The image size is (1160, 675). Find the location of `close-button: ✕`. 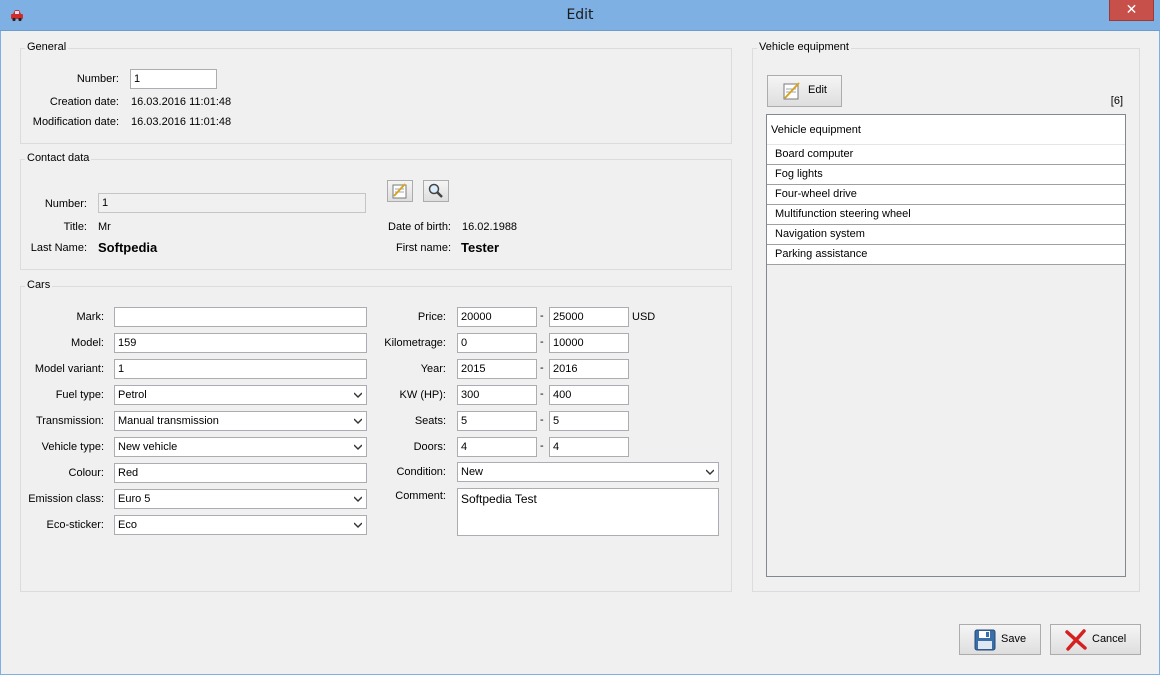

close-button: ✕ is located at coordinates (1131, 10).